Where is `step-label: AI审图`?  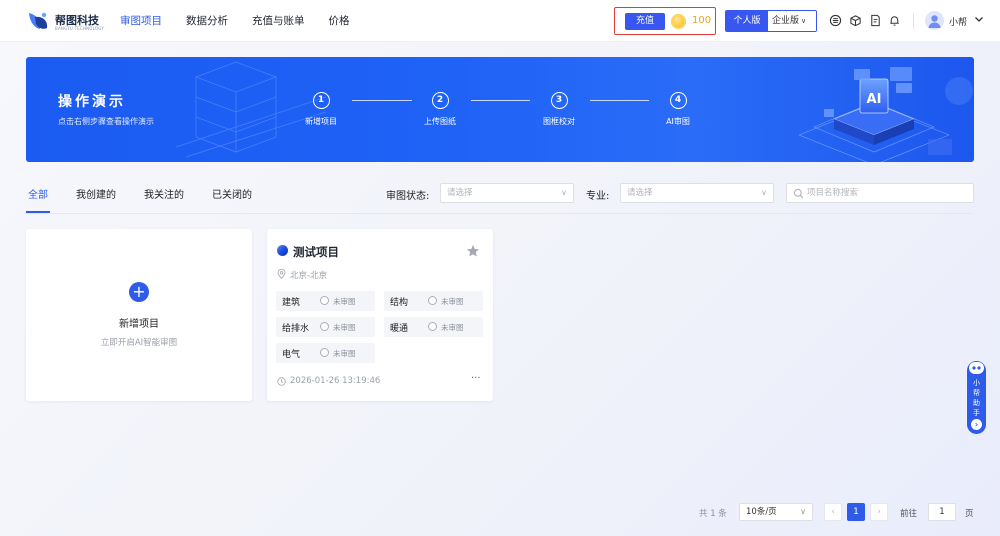
step-label: AI审图 is located at coordinates (678, 121).